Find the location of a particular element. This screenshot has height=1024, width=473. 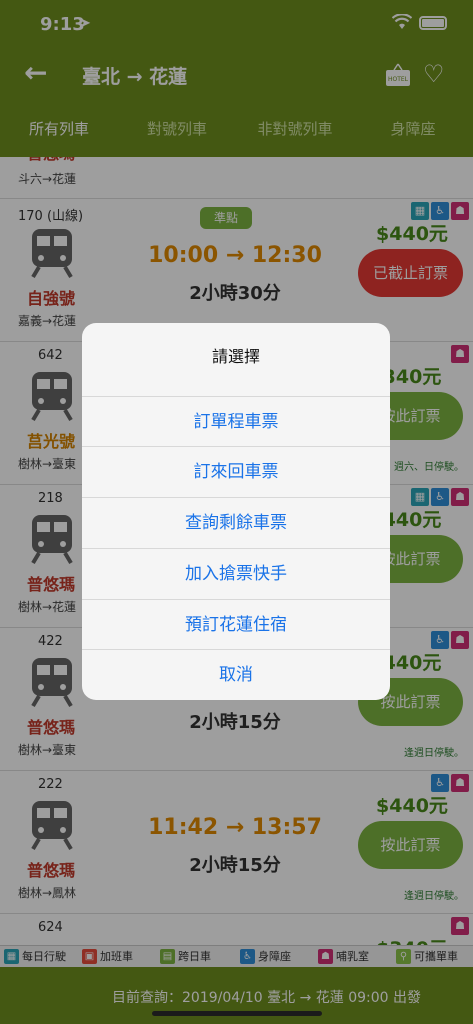

book-hualien-lodging-button: 預訂花蓮住宿 is located at coordinates (236, 624).